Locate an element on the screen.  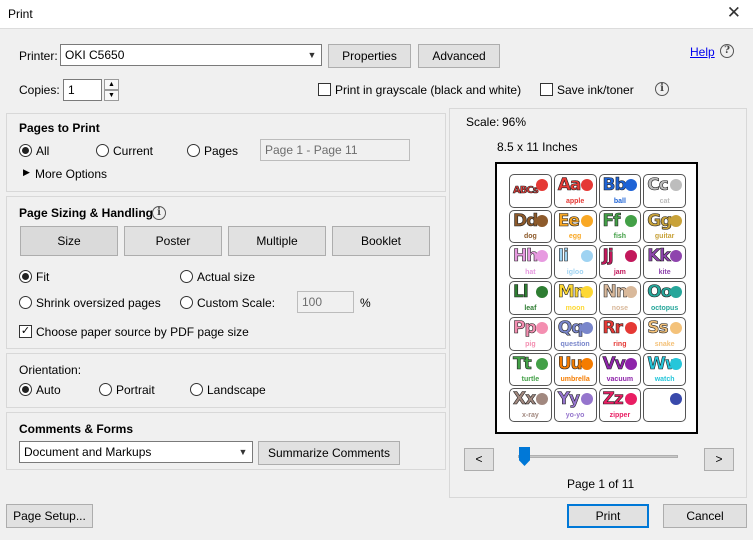
close-icon: ✕ is located at coordinates (734, 13).